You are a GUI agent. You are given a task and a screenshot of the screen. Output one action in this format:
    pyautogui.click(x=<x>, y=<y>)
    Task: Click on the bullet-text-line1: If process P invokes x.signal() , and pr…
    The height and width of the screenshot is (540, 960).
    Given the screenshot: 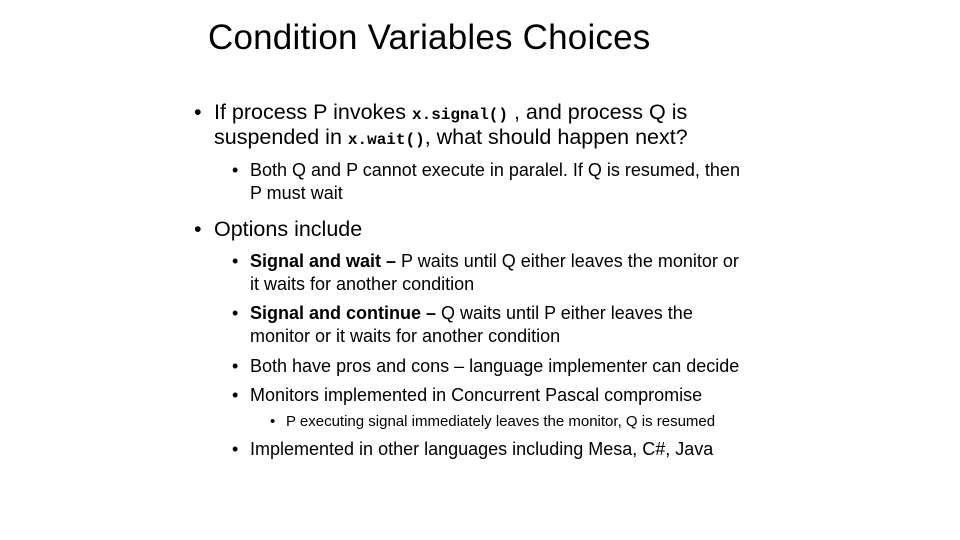 What is the action you would take?
    pyautogui.click(x=451, y=112)
    